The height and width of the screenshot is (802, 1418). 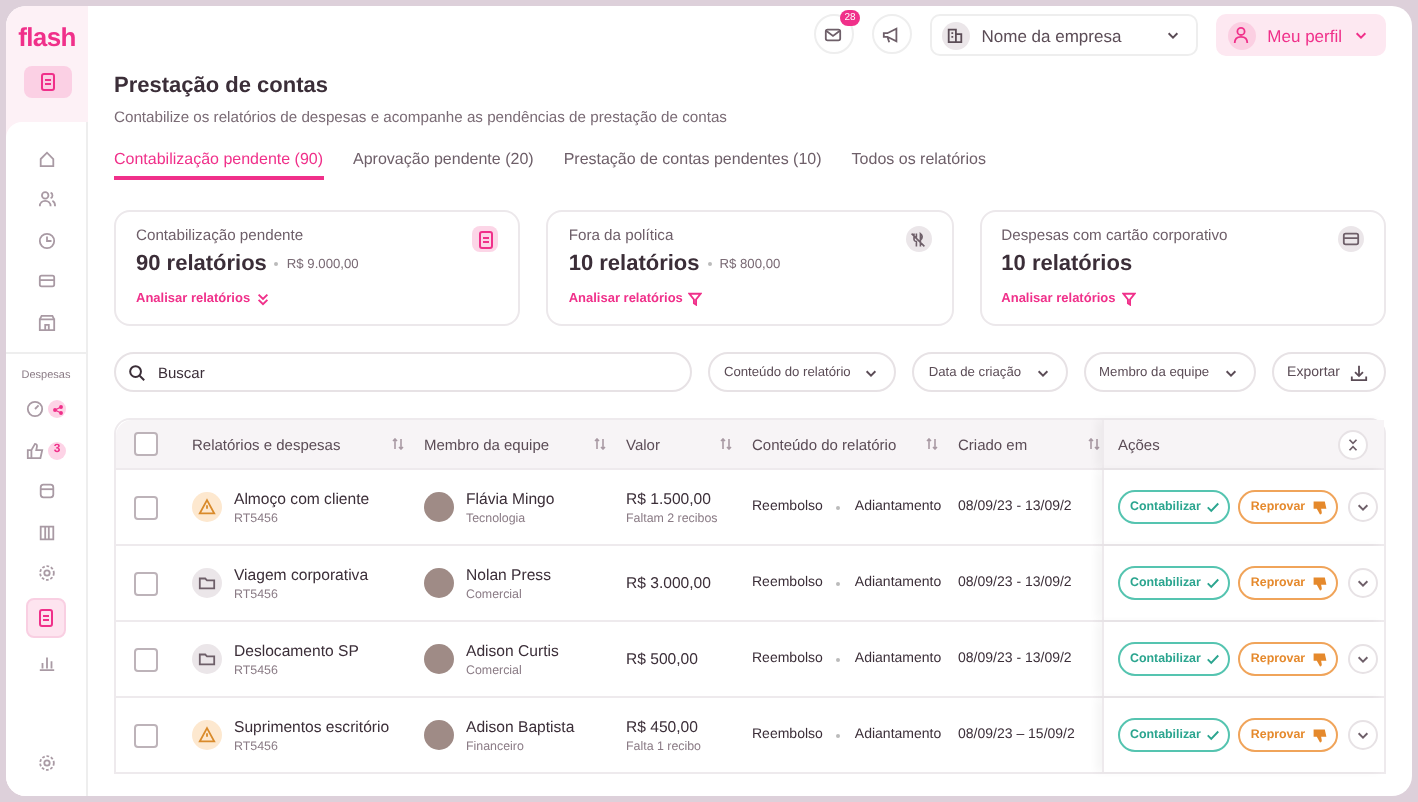 What do you see at coordinates (137, 373) in the screenshot?
I see `search-icon` at bounding box center [137, 373].